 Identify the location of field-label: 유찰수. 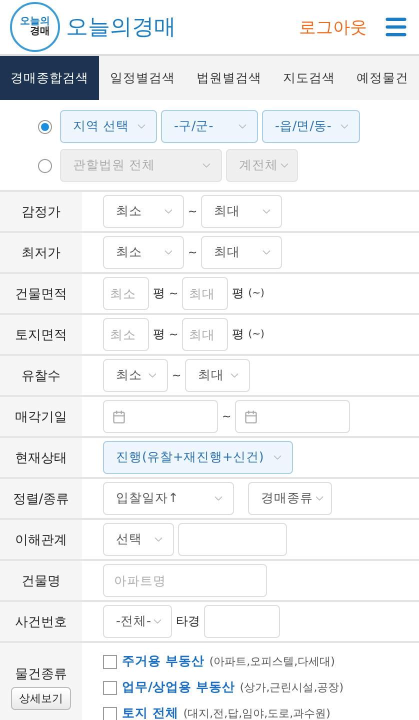
(41, 376).